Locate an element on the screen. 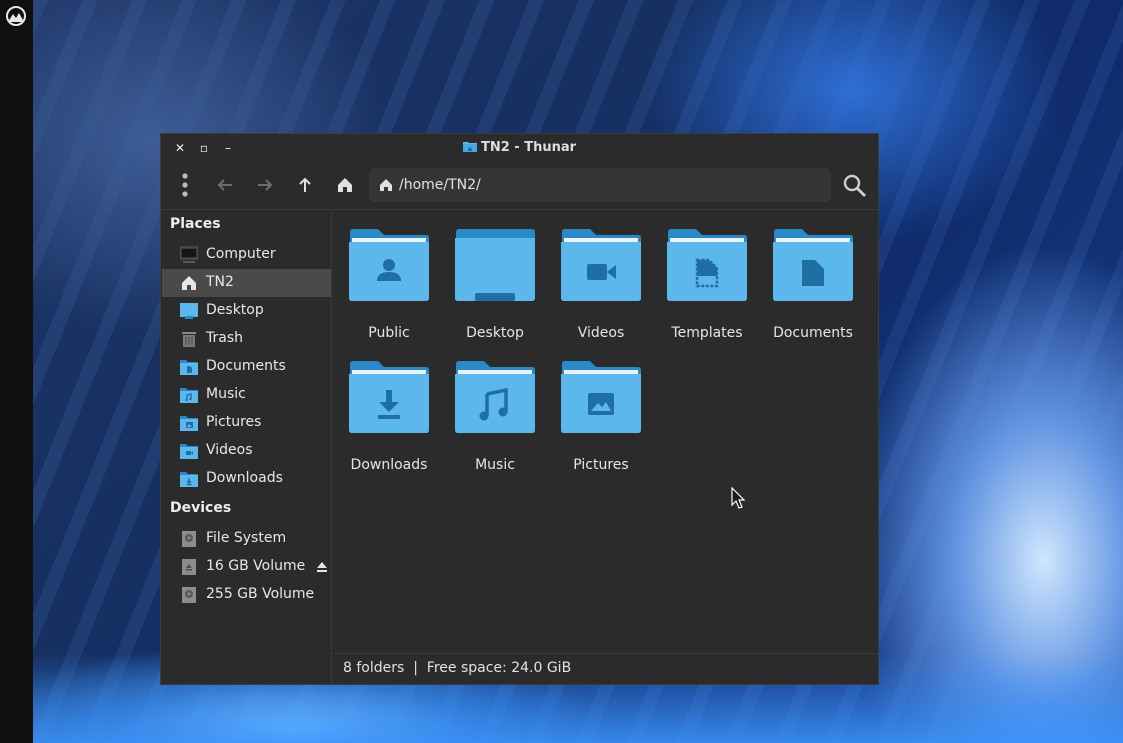 The width and height of the screenshot is (1123, 743). sidebar-item-desktop: Desktop is located at coordinates (246, 311).